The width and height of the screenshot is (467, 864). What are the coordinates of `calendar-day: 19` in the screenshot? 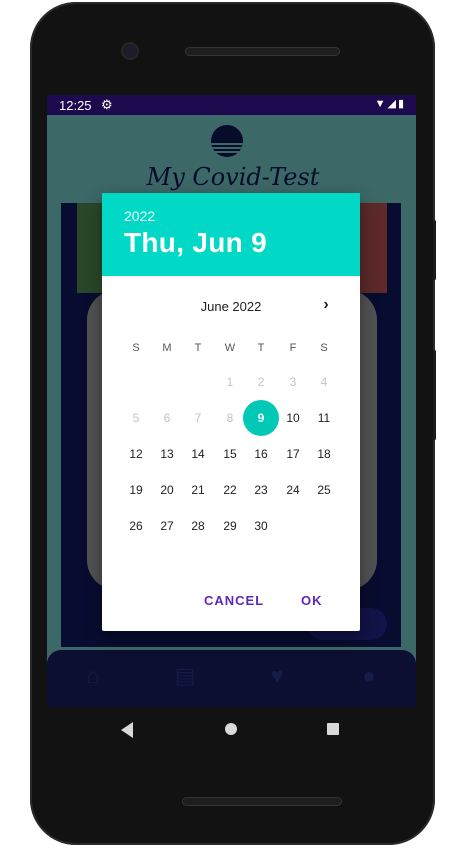 It's located at (136, 490).